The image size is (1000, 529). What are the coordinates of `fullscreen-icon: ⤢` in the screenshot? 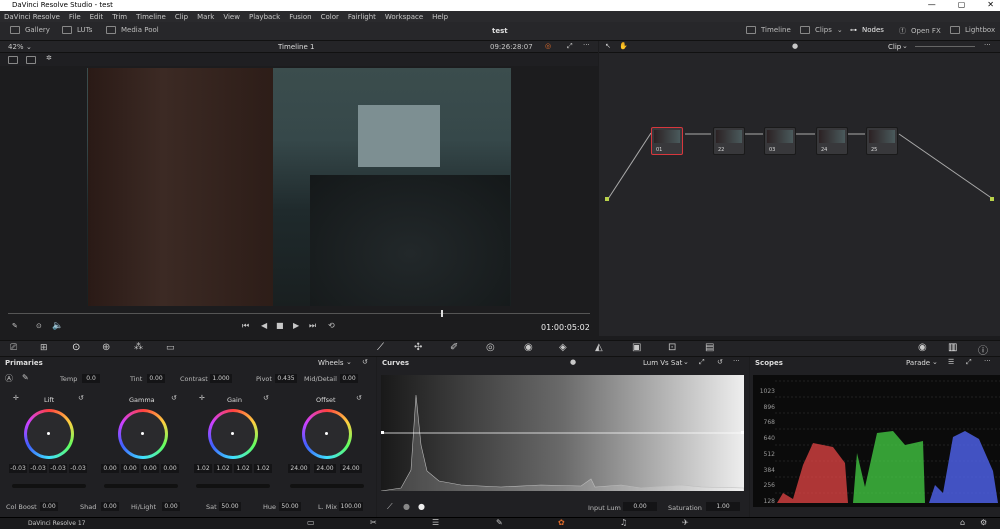 It's located at (702, 362).